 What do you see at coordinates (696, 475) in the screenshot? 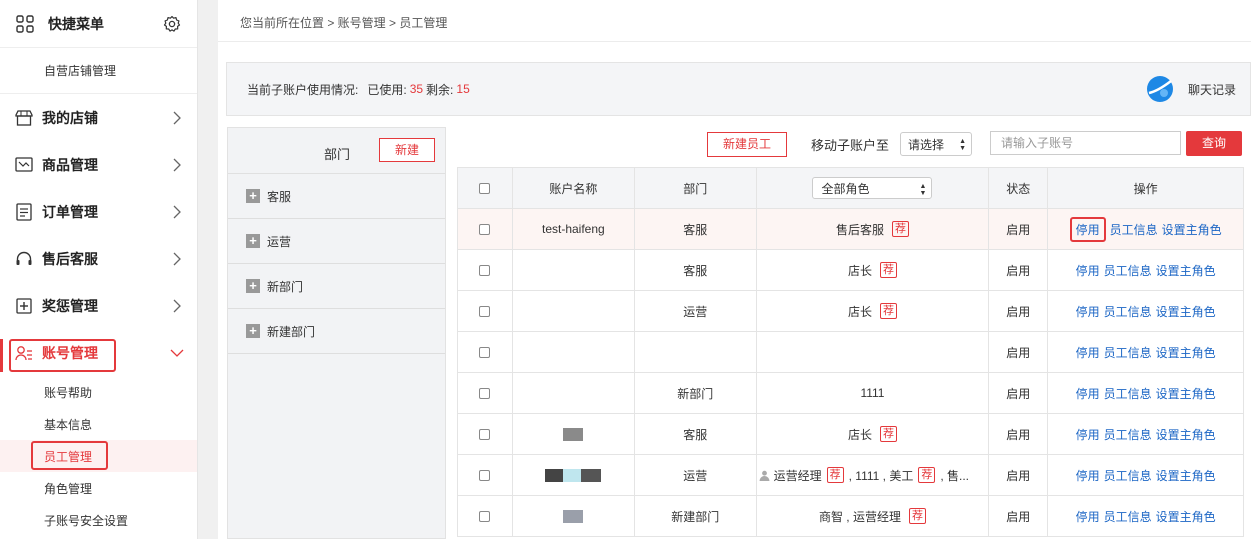
I see `account-dept: 运营` at bounding box center [696, 475].